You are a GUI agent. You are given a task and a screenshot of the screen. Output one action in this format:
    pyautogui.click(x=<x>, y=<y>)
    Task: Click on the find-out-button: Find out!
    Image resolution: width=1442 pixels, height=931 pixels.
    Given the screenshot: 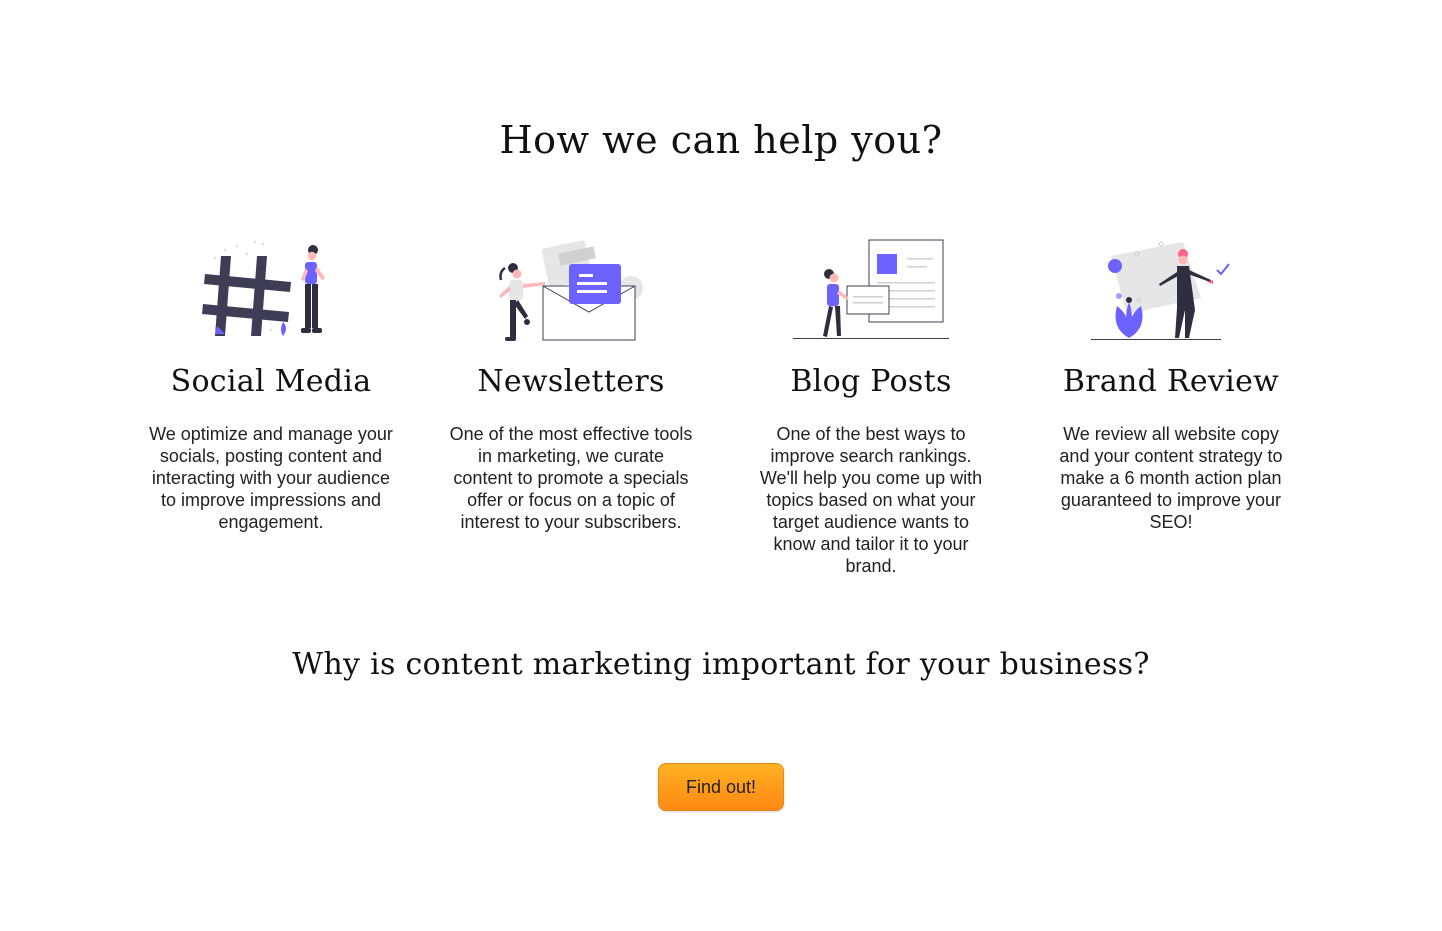 What is the action you would take?
    pyautogui.click(x=721, y=787)
    